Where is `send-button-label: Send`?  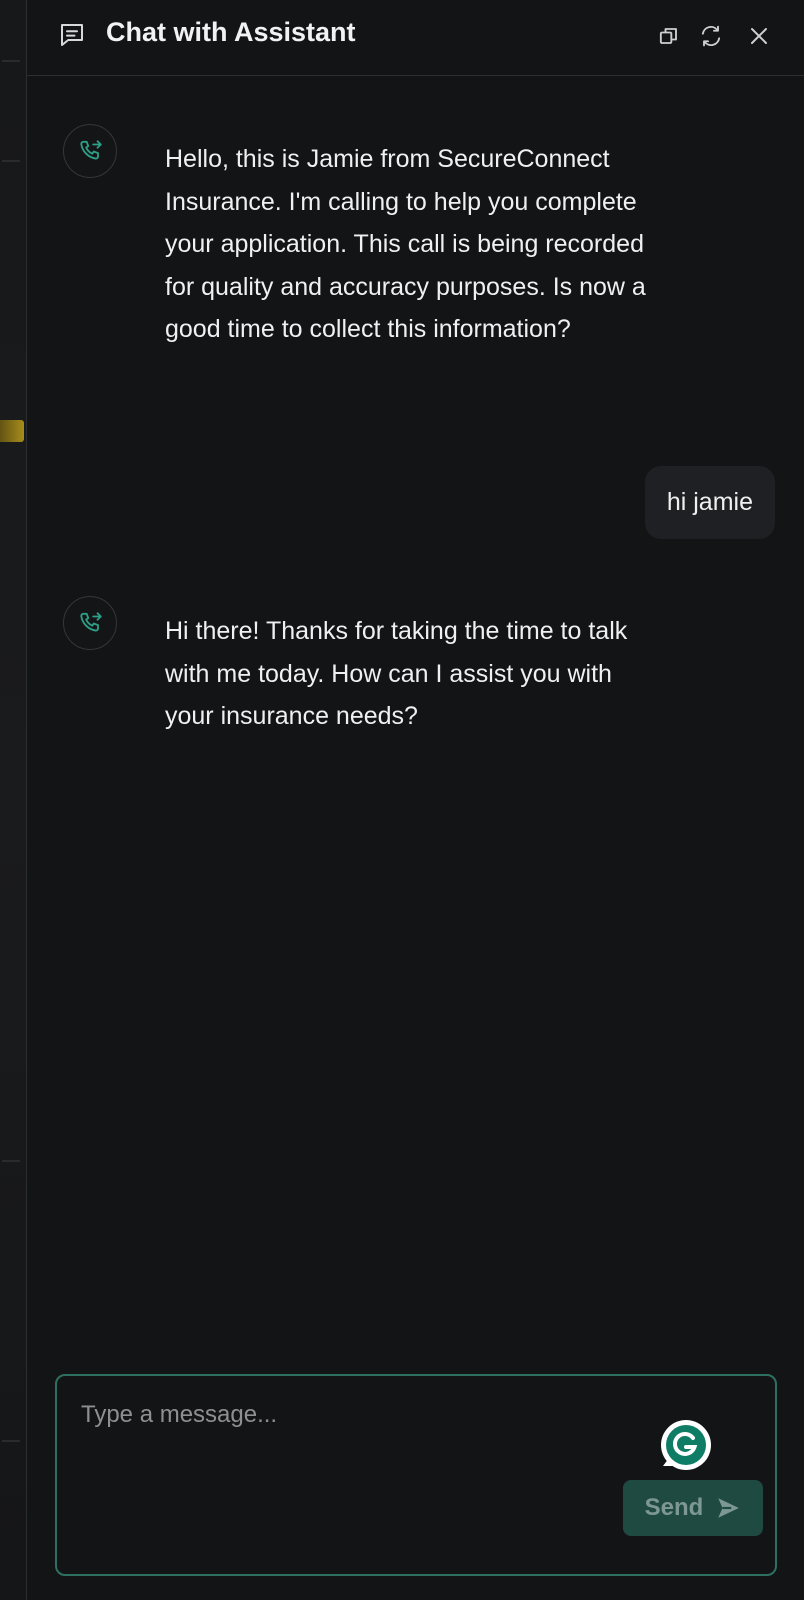 send-button-label: Send is located at coordinates (674, 1507).